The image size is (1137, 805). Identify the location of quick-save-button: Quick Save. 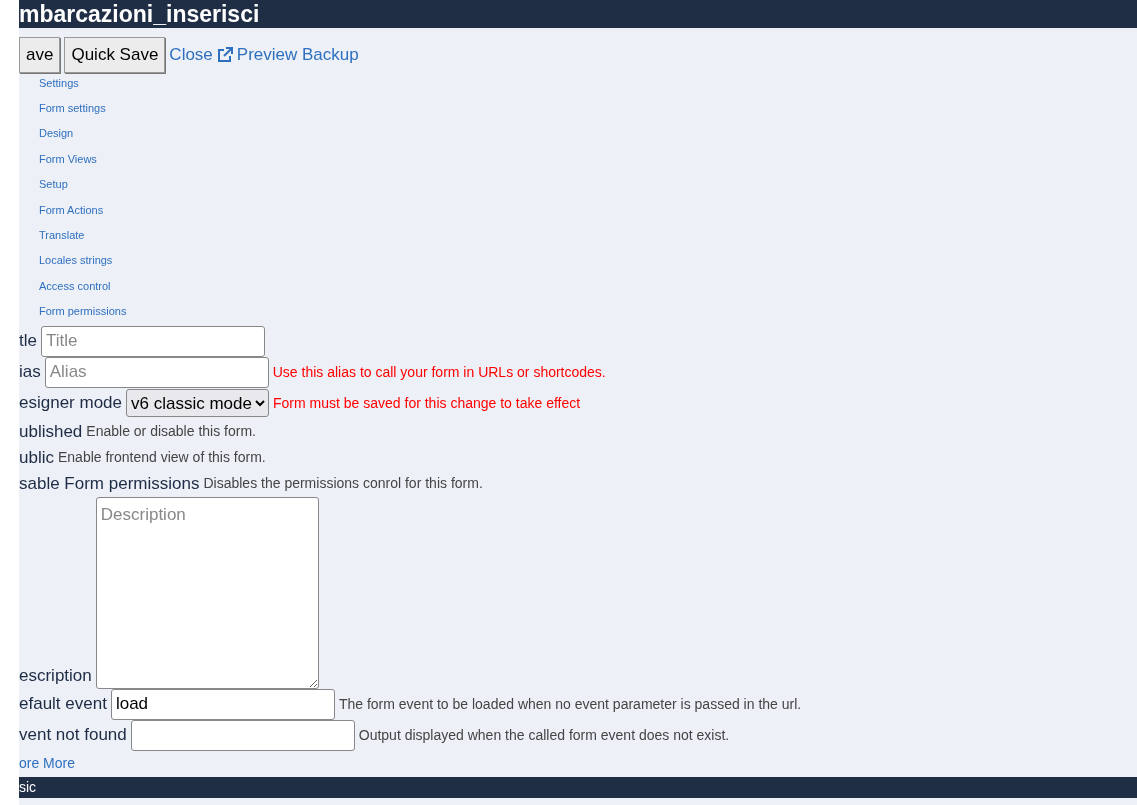
(115, 55).